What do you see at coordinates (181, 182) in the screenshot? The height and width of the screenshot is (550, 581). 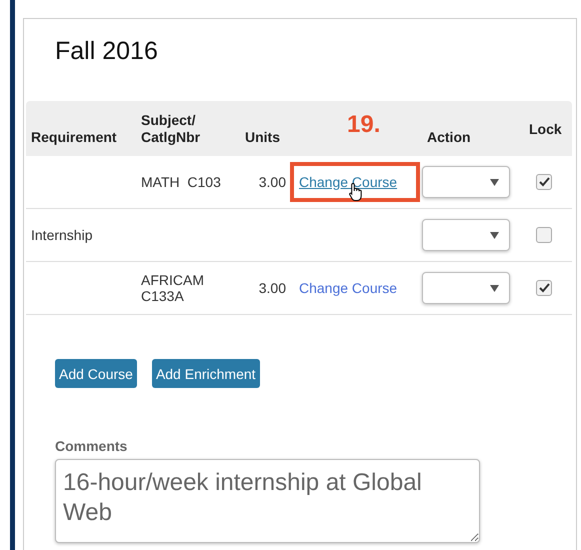 I see `subject-cell-text: MATH C103` at bounding box center [181, 182].